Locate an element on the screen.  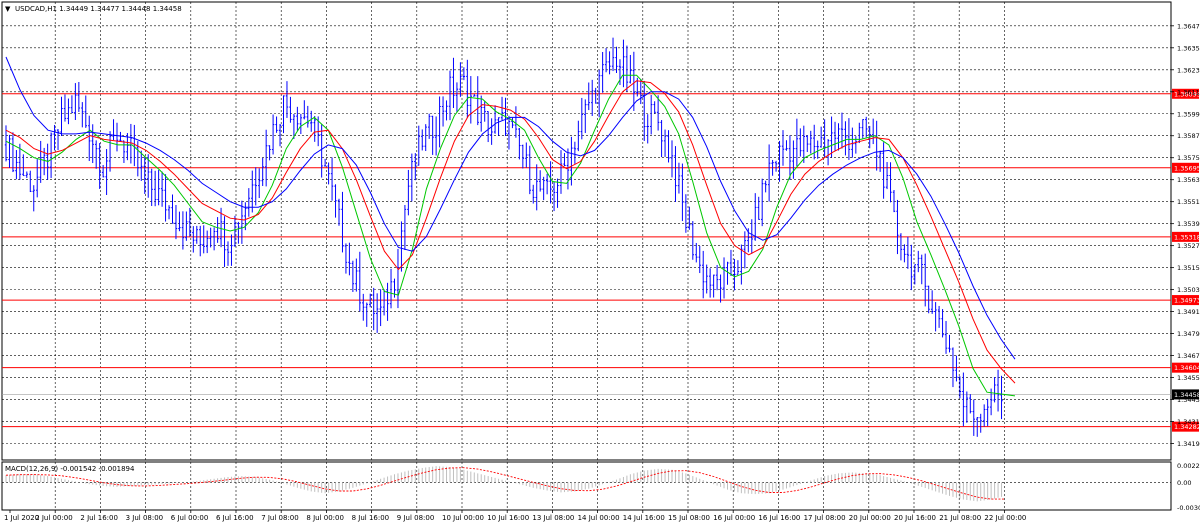
y-tick-label: 1.34190 is located at coordinates (1188, 444).